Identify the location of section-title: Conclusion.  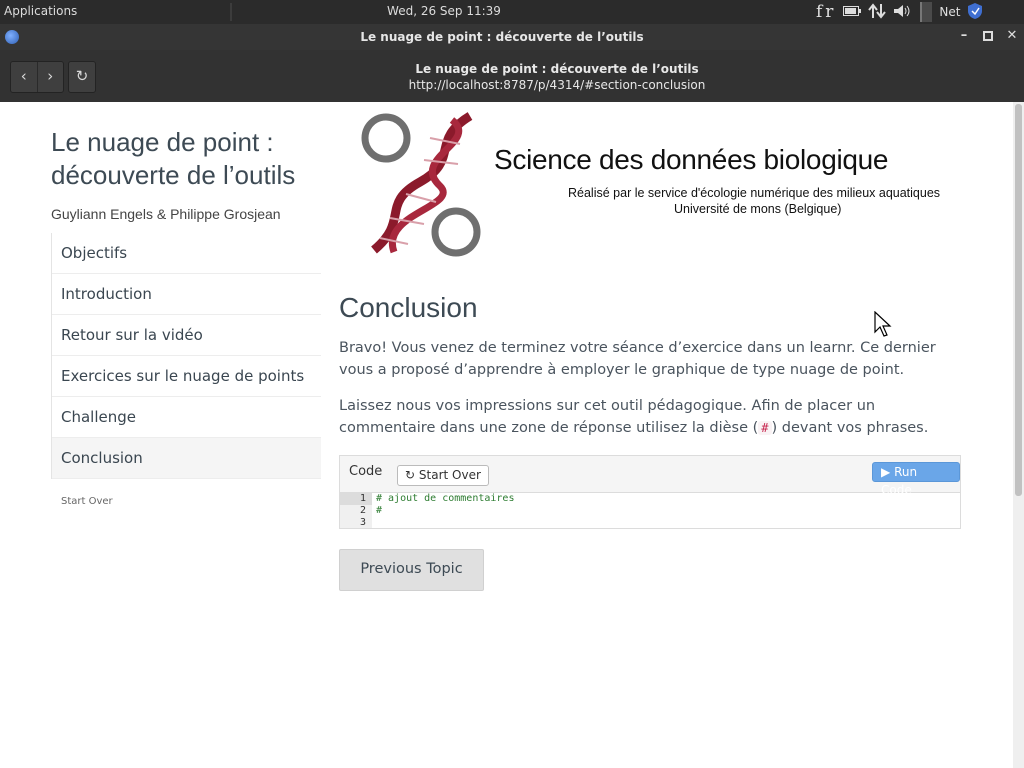
(408, 307).